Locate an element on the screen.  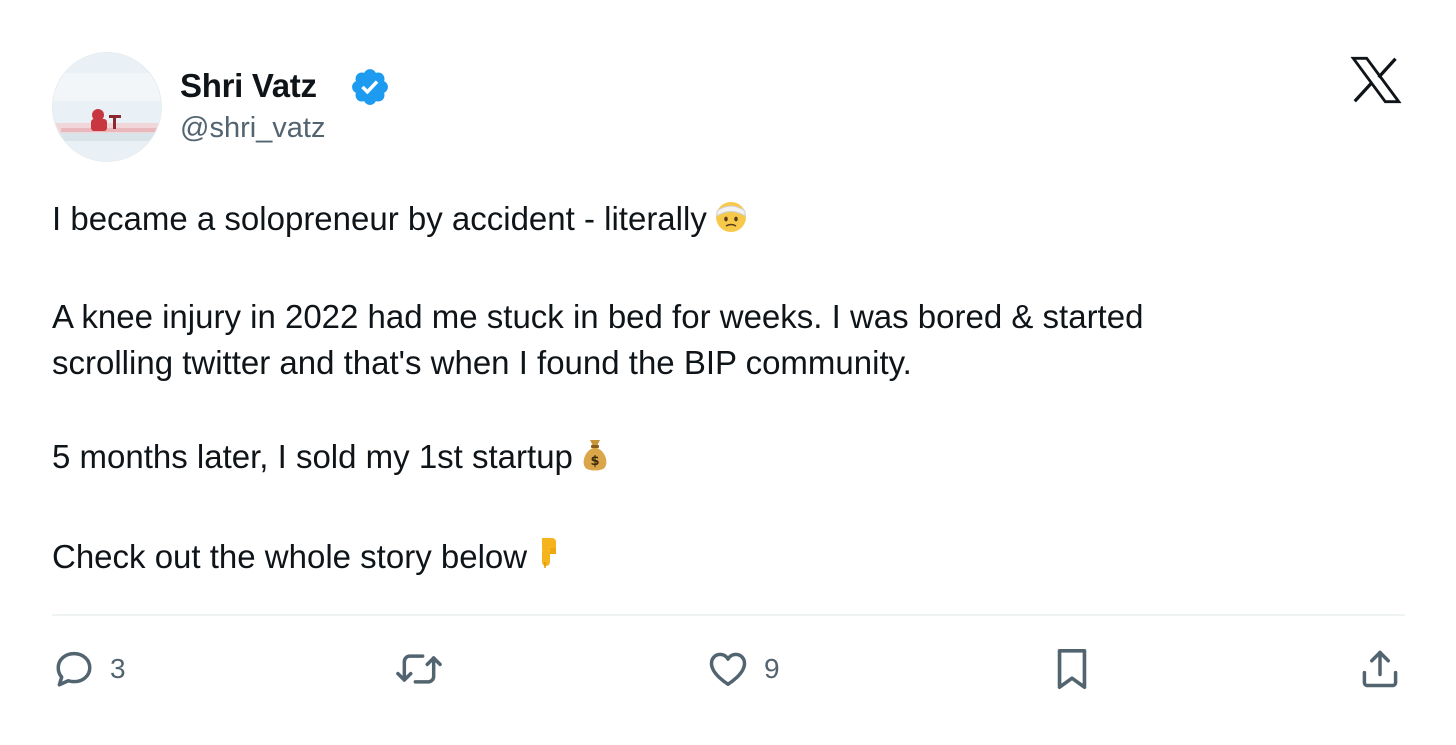
money-bag-icon: $ is located at coordinates (595, 460).